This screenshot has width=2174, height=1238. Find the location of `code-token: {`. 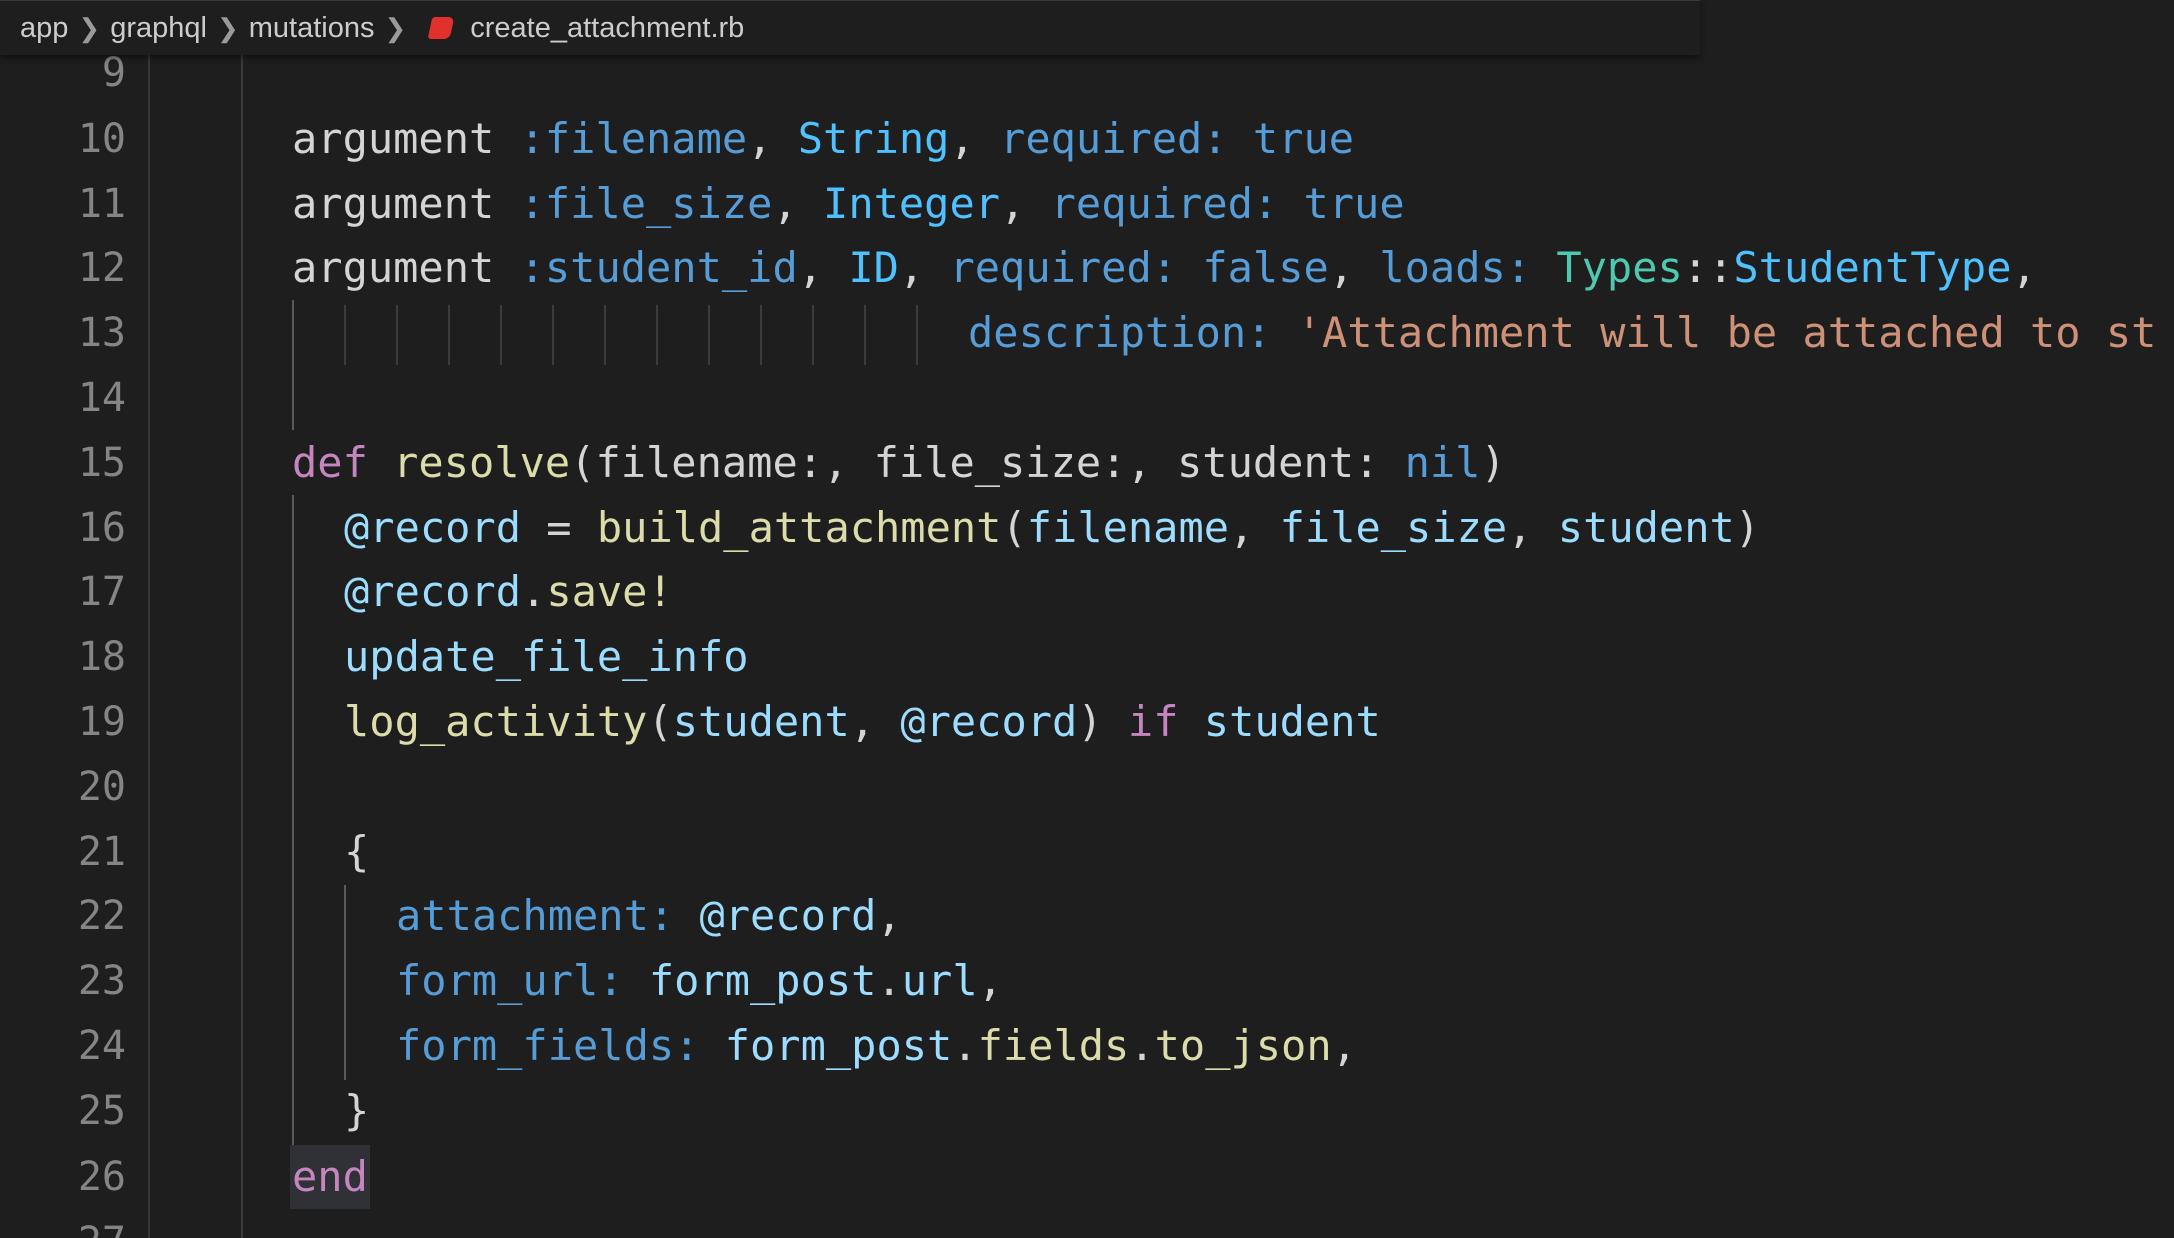

code-token: { is located at coordinates (357, 851).